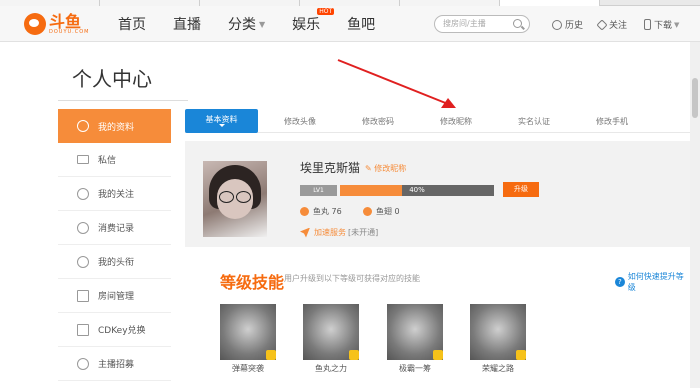  Describe the element at coordinates (305, 232) in the screenshot. I see `rocket-icon` at that location.